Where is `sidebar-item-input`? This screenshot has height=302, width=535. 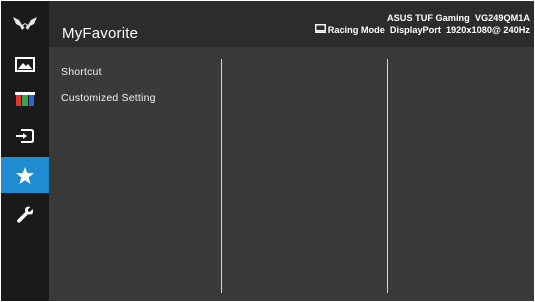
sidebar-item-input is located at coordinates (25, 136).